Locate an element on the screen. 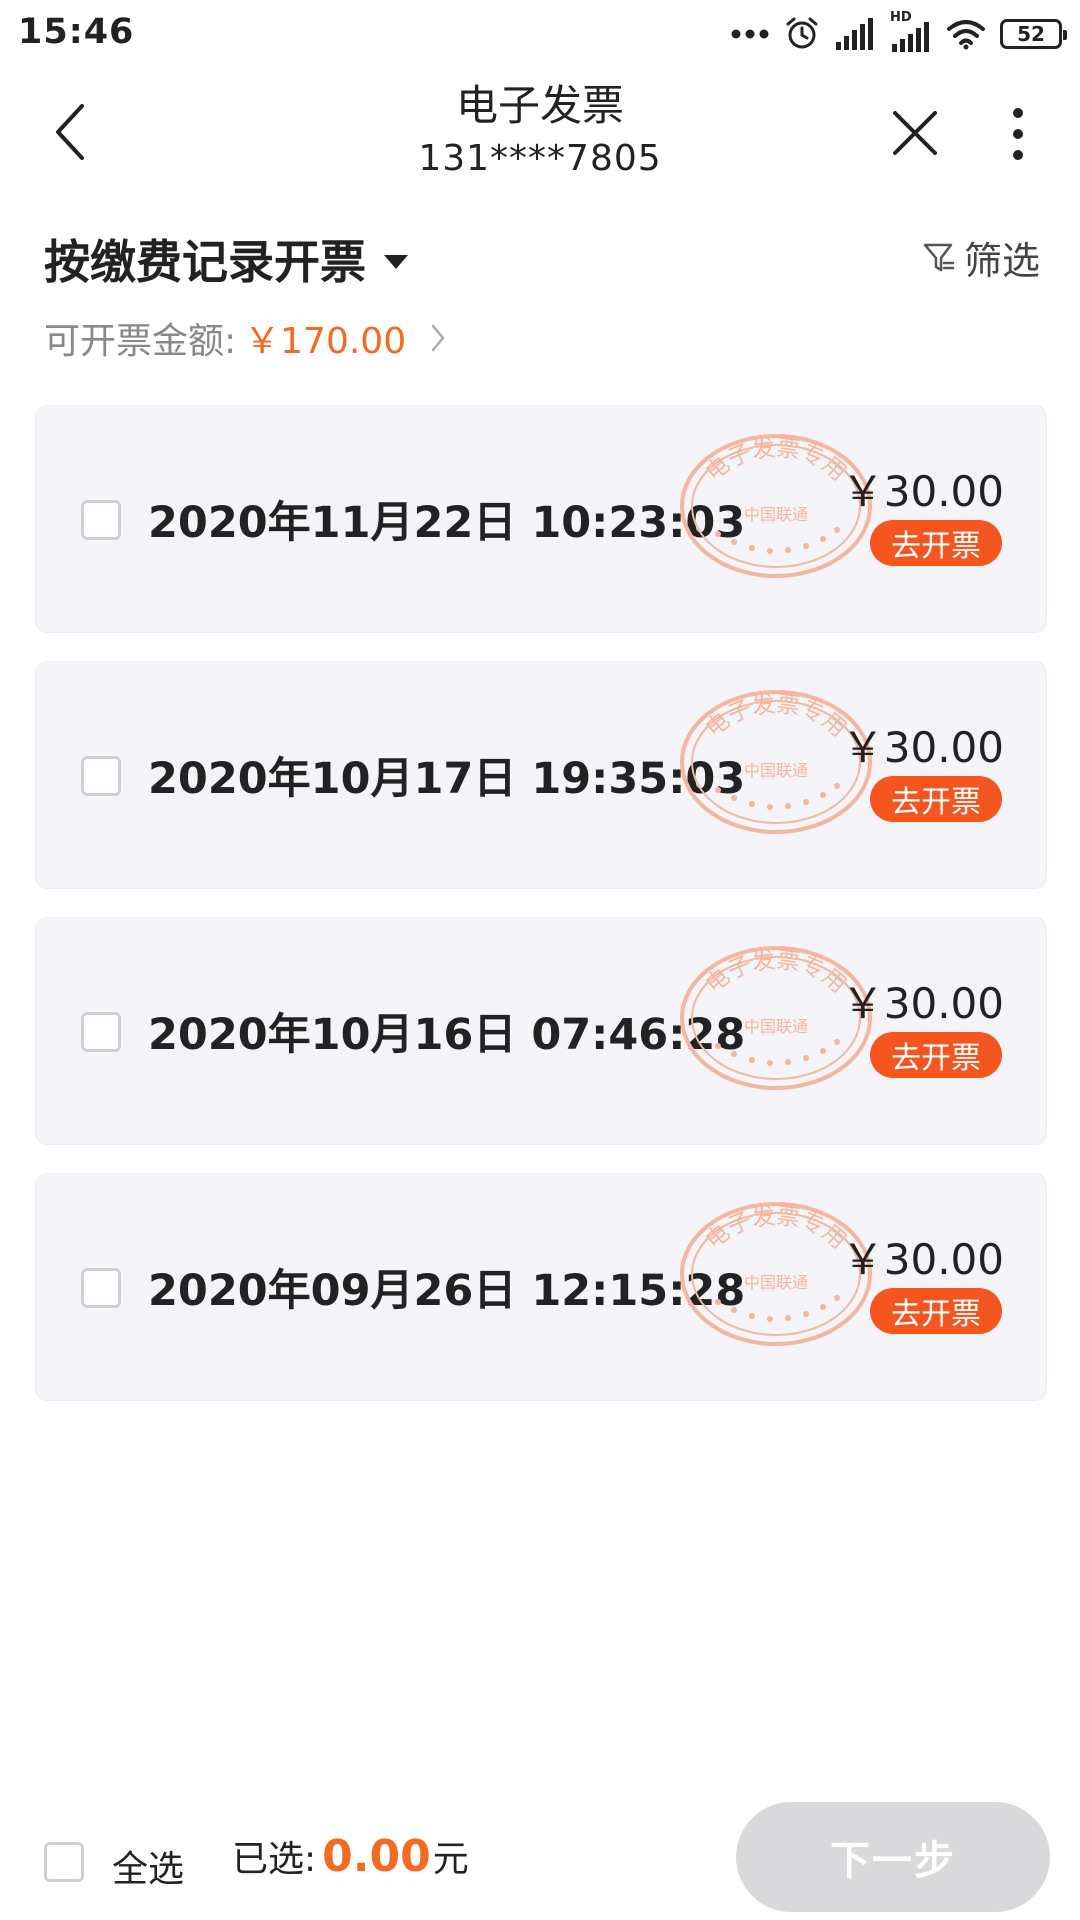 This screenshot has width=1080, height=1920. mode-selector: 按缴费记录开票 is located at coordinates (226, 259).